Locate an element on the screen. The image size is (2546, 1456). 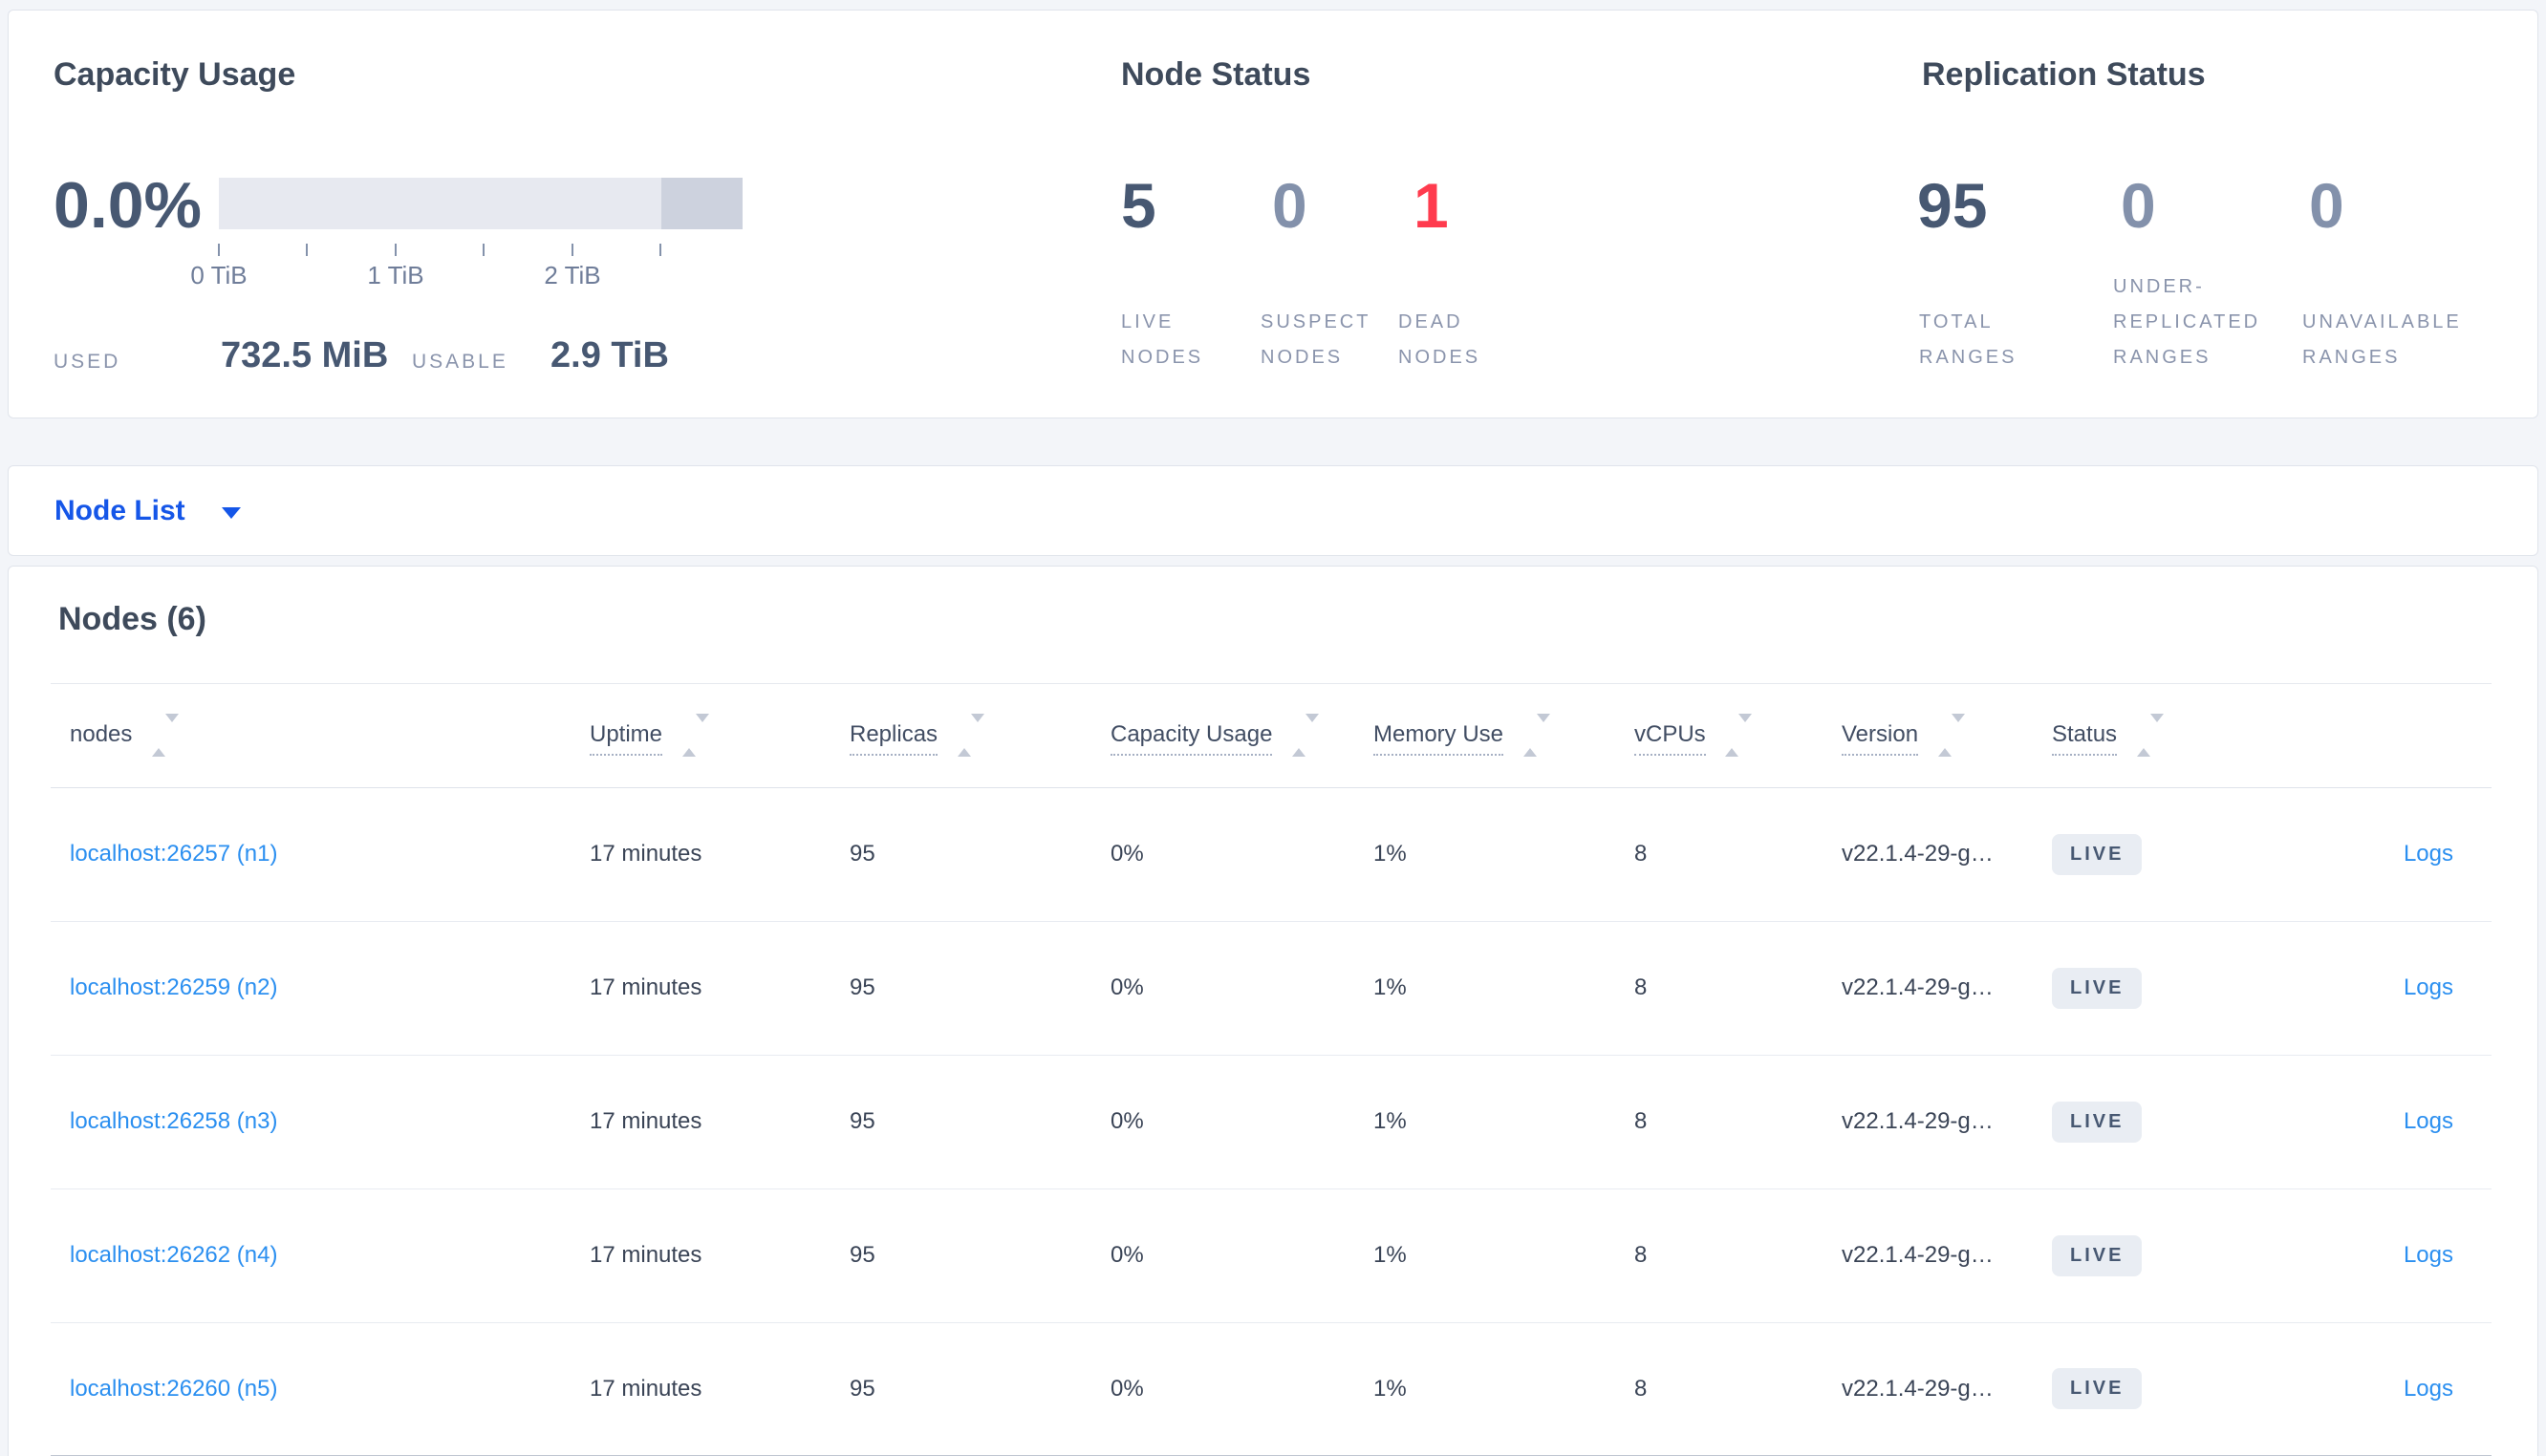
under-replicated-ranges-count: 0 is located at coordinates (2138, 205).